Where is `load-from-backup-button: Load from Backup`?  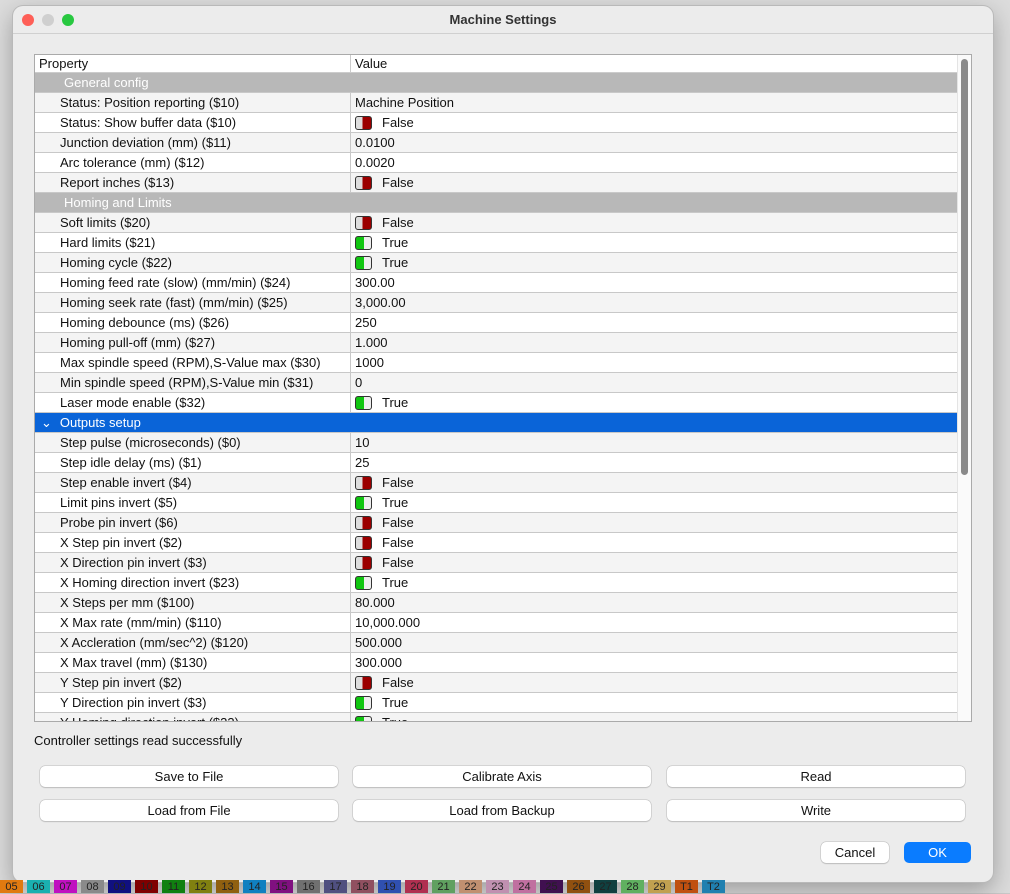 load-from-backup-button: Load from Backup is located at coordinates (502, 810).